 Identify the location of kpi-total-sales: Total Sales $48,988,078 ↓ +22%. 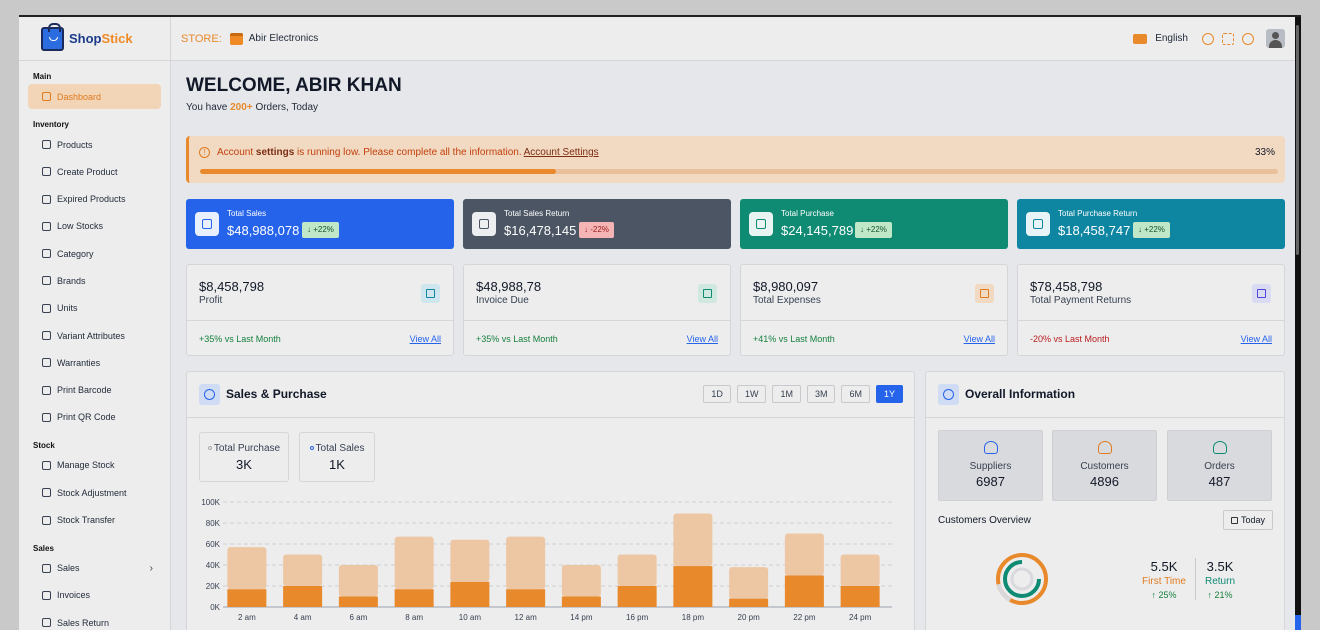
(320, 224).